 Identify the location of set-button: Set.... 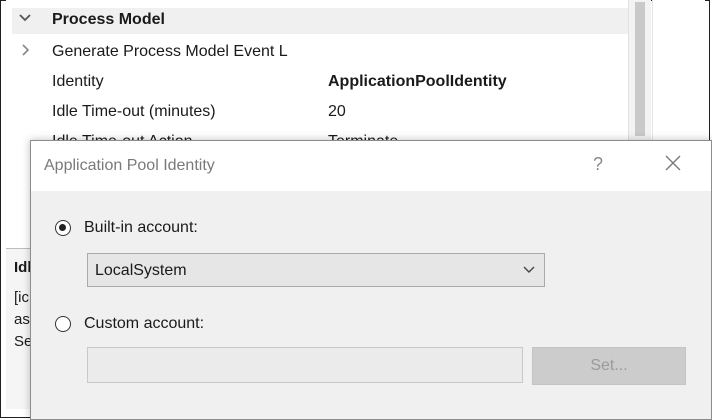
(609, 366).